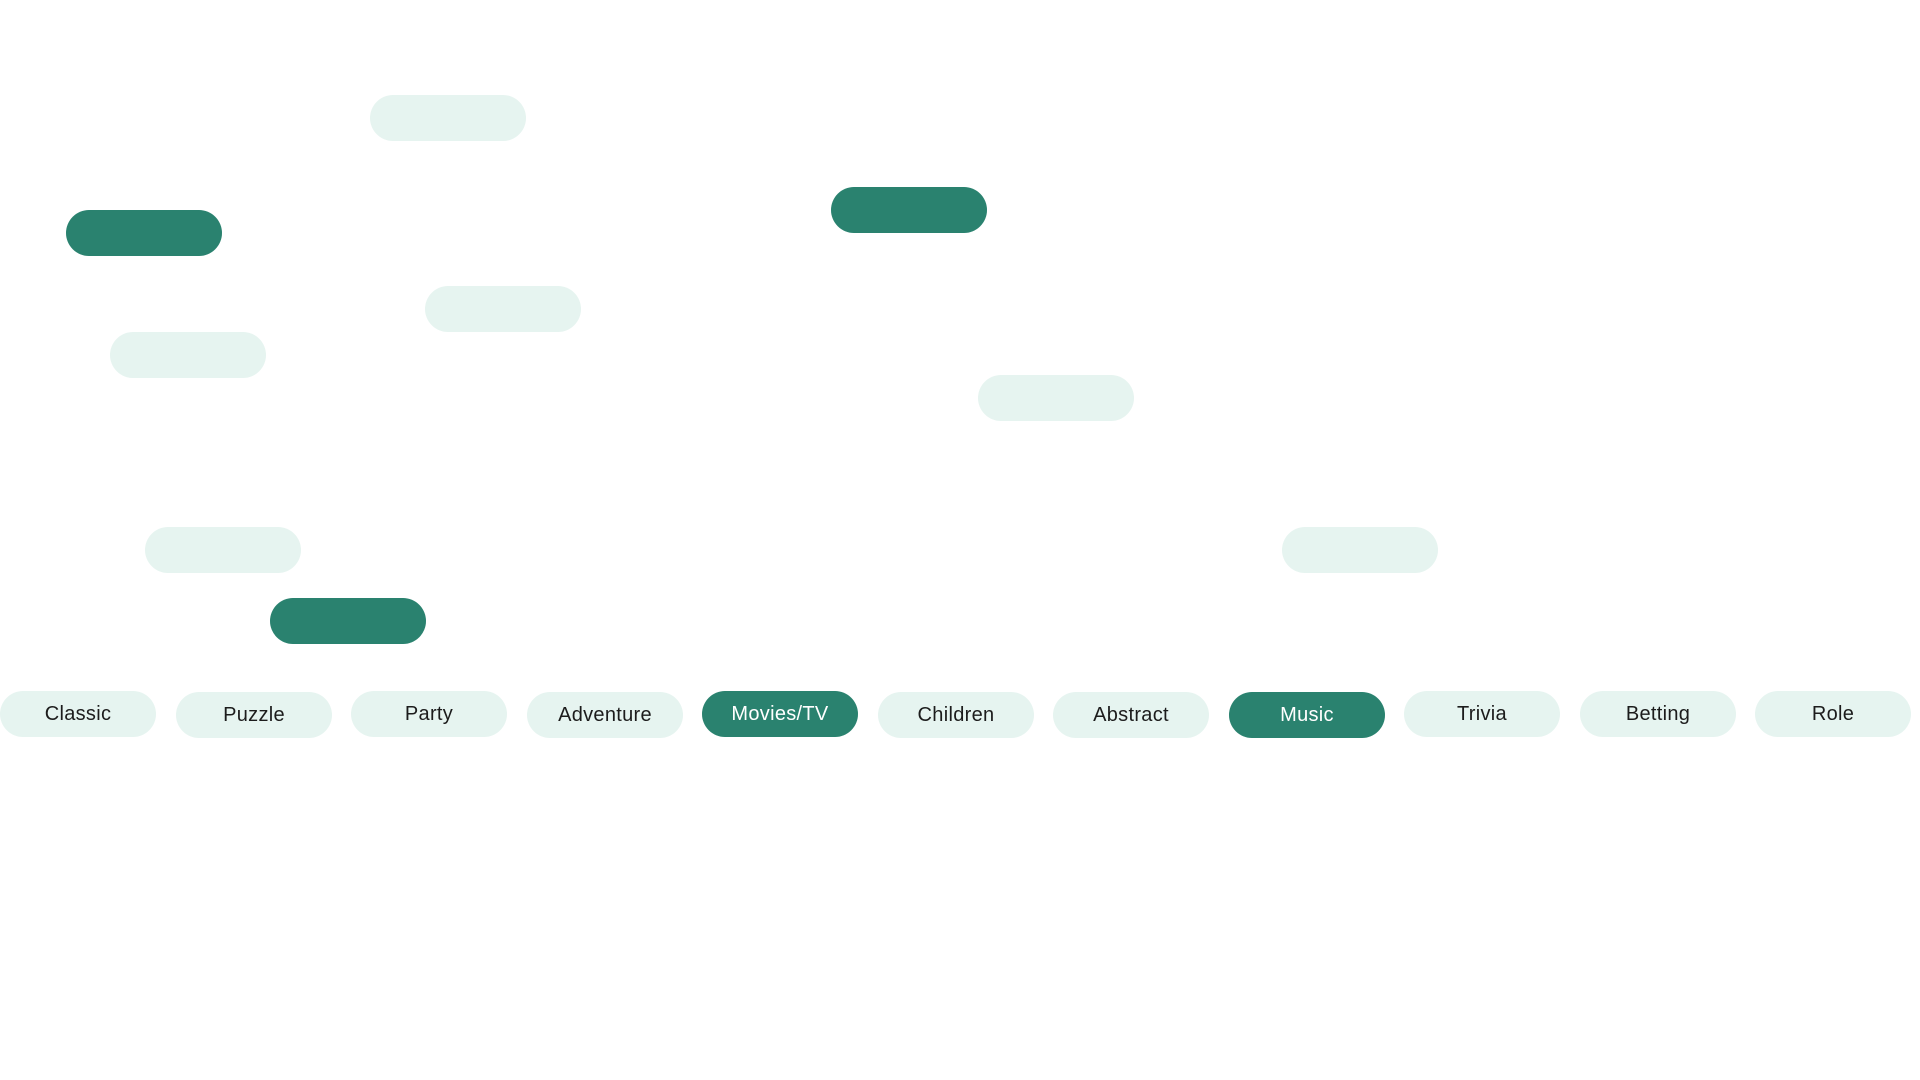 Image resolution: width=1920 pixels, height=1080 pixels. I want to click on category-chip-label: Role, so click(1833, 713).